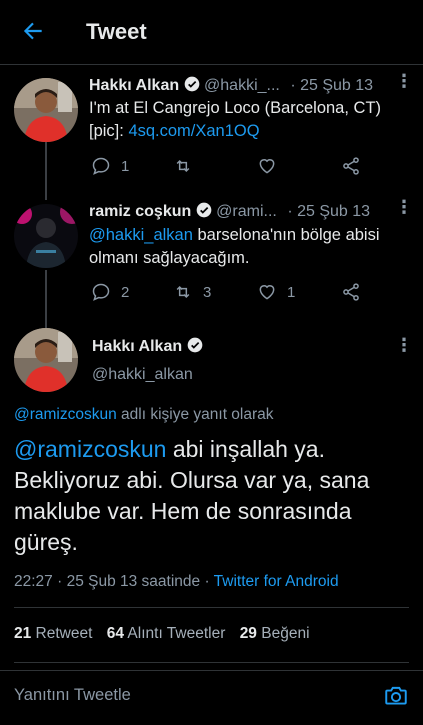 The width and height of the screenshot is (423, 725). I want to click on tweet-line: Bekliyoruz abi. Olursa var ya, sana, so click(192, 480).